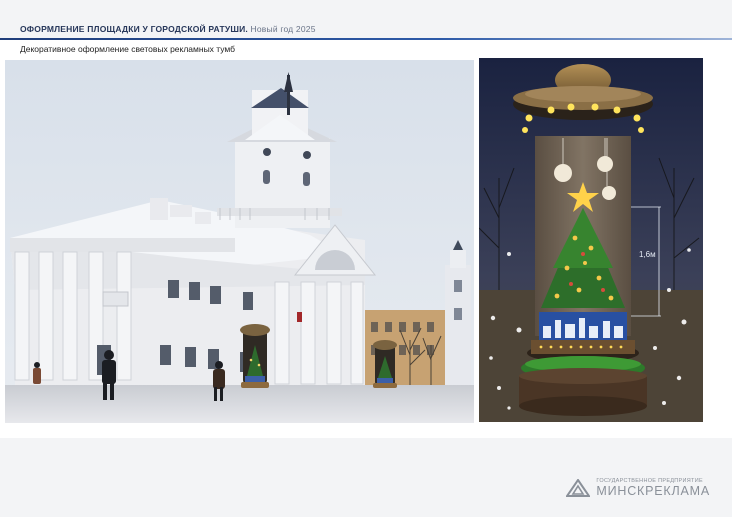 The image size is (732, 517). I want to click on page-title-main: ОФОРМЛЕНИЕ ПЛОЩАДКИ У ГОРОДСКОЙ РАТУШИ., so click(134, 29).